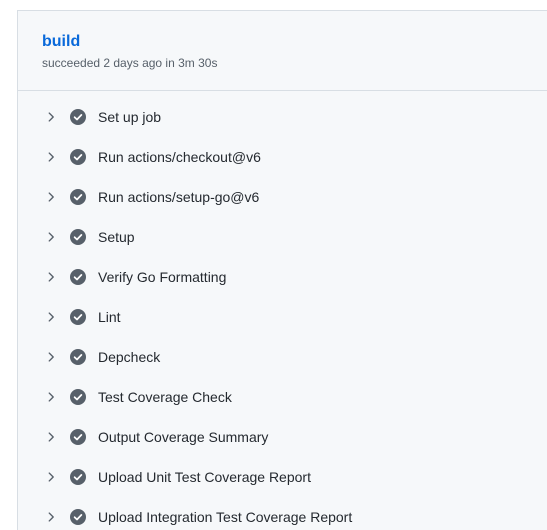  What do you see at coordinates (130, 117) in the screenshot?
I see `step-label: Set up job` at bounding box center [130, 117].